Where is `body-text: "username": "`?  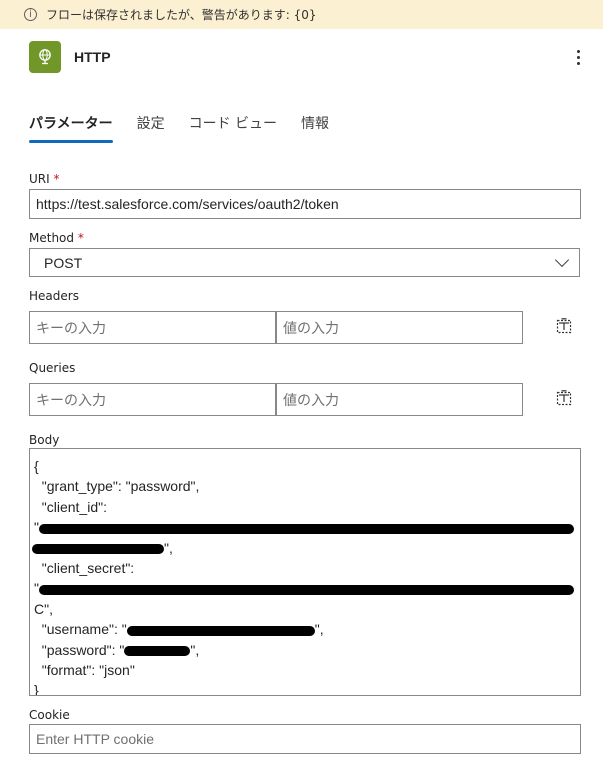 body-text: "username": " is located at coordinates (80, 629).